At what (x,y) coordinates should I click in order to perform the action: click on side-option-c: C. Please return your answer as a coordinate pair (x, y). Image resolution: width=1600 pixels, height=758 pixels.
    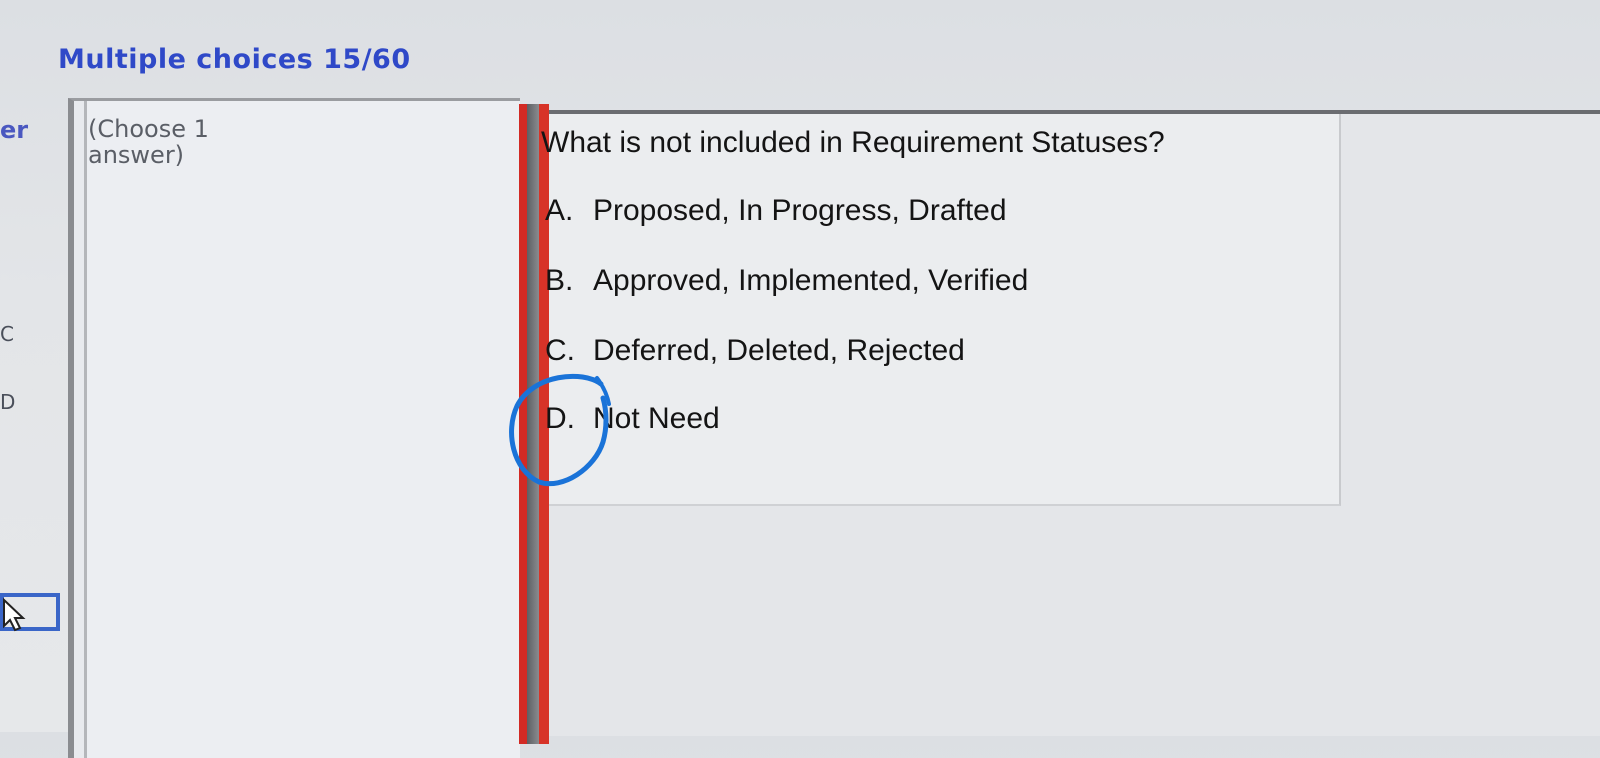
    Looking at the image, I should click on (7, 334).